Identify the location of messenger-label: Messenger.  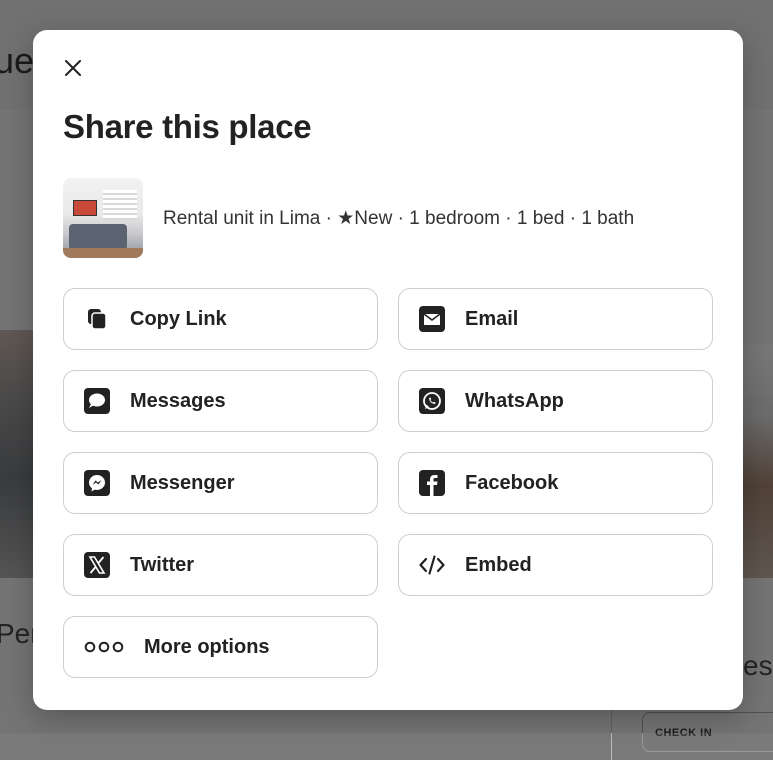
(182, 482).